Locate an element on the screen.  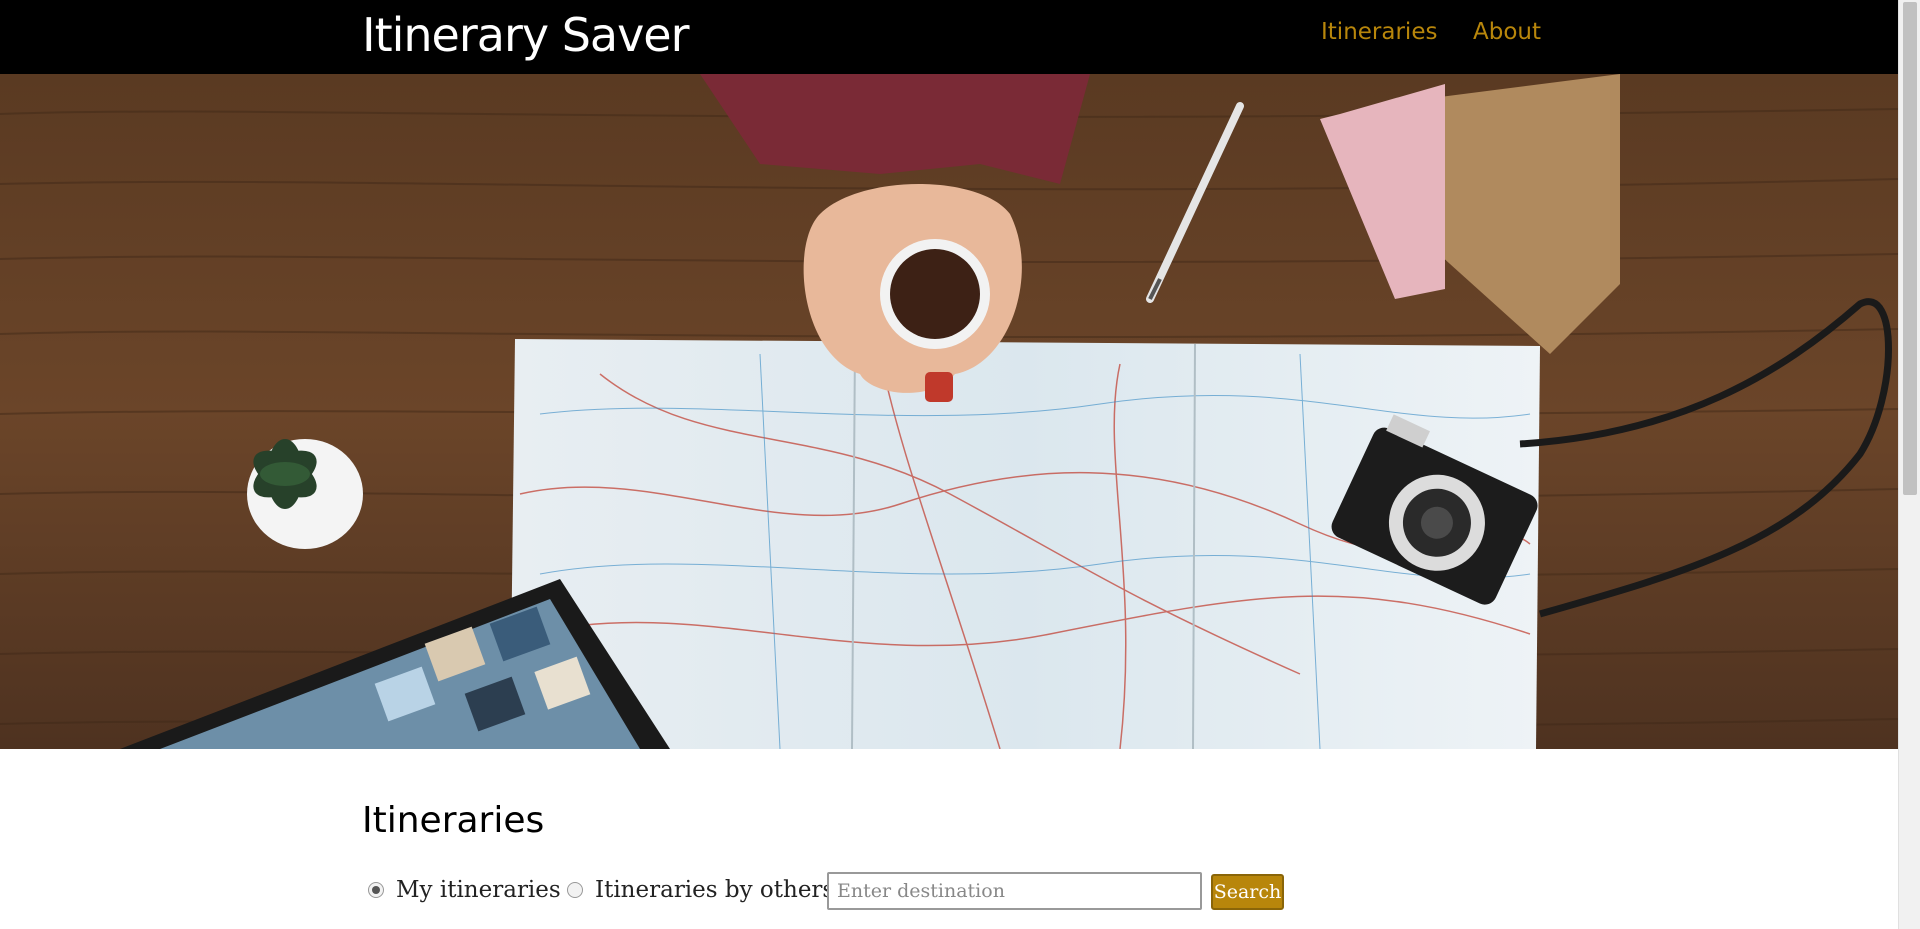
section-title: Itineraries is located at coordinates (453, 820).